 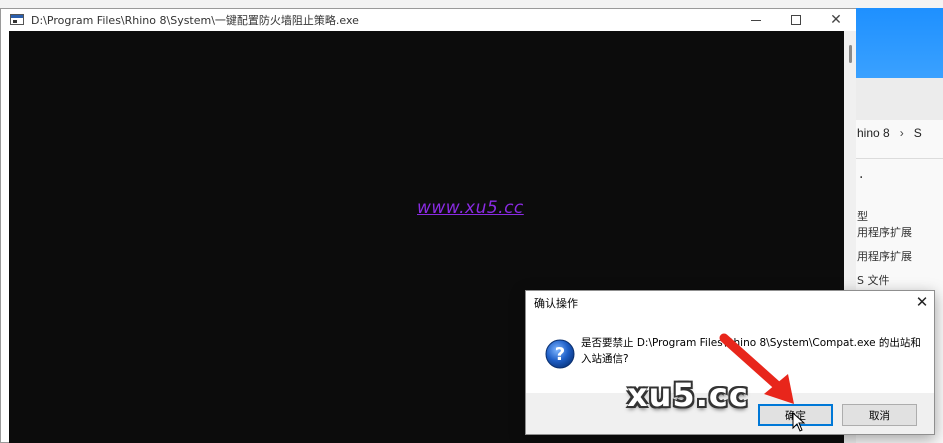 I want to click on file-type-label: 型, so click(x=862, y=216).